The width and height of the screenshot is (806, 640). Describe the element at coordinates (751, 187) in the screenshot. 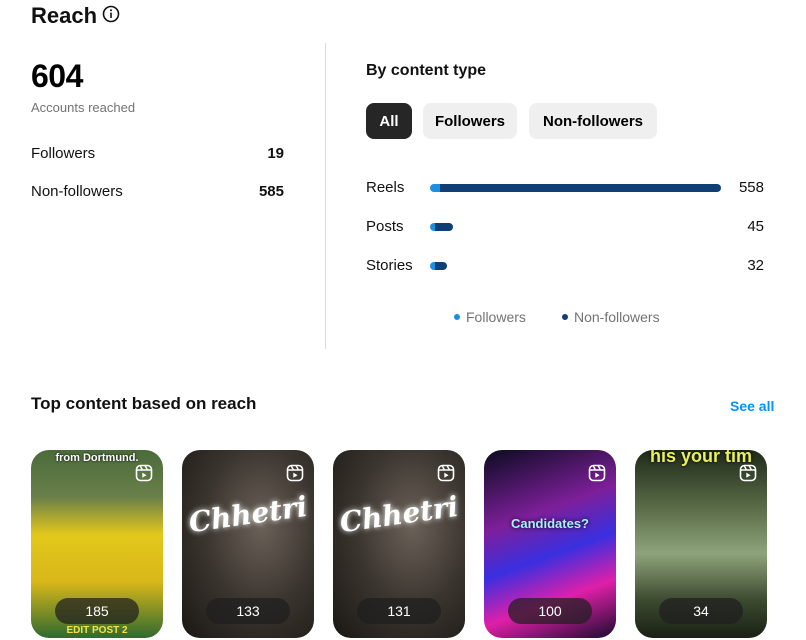

I see `reels-value: 558` at that location.